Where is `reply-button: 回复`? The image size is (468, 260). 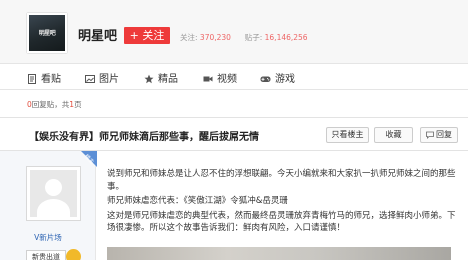
reply-button: 回复 is located at coordinates (439, 135).